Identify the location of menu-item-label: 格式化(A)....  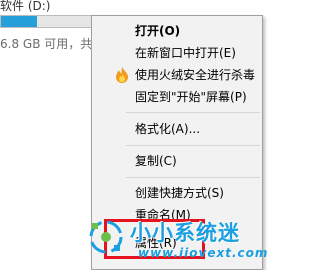
(168, 129).